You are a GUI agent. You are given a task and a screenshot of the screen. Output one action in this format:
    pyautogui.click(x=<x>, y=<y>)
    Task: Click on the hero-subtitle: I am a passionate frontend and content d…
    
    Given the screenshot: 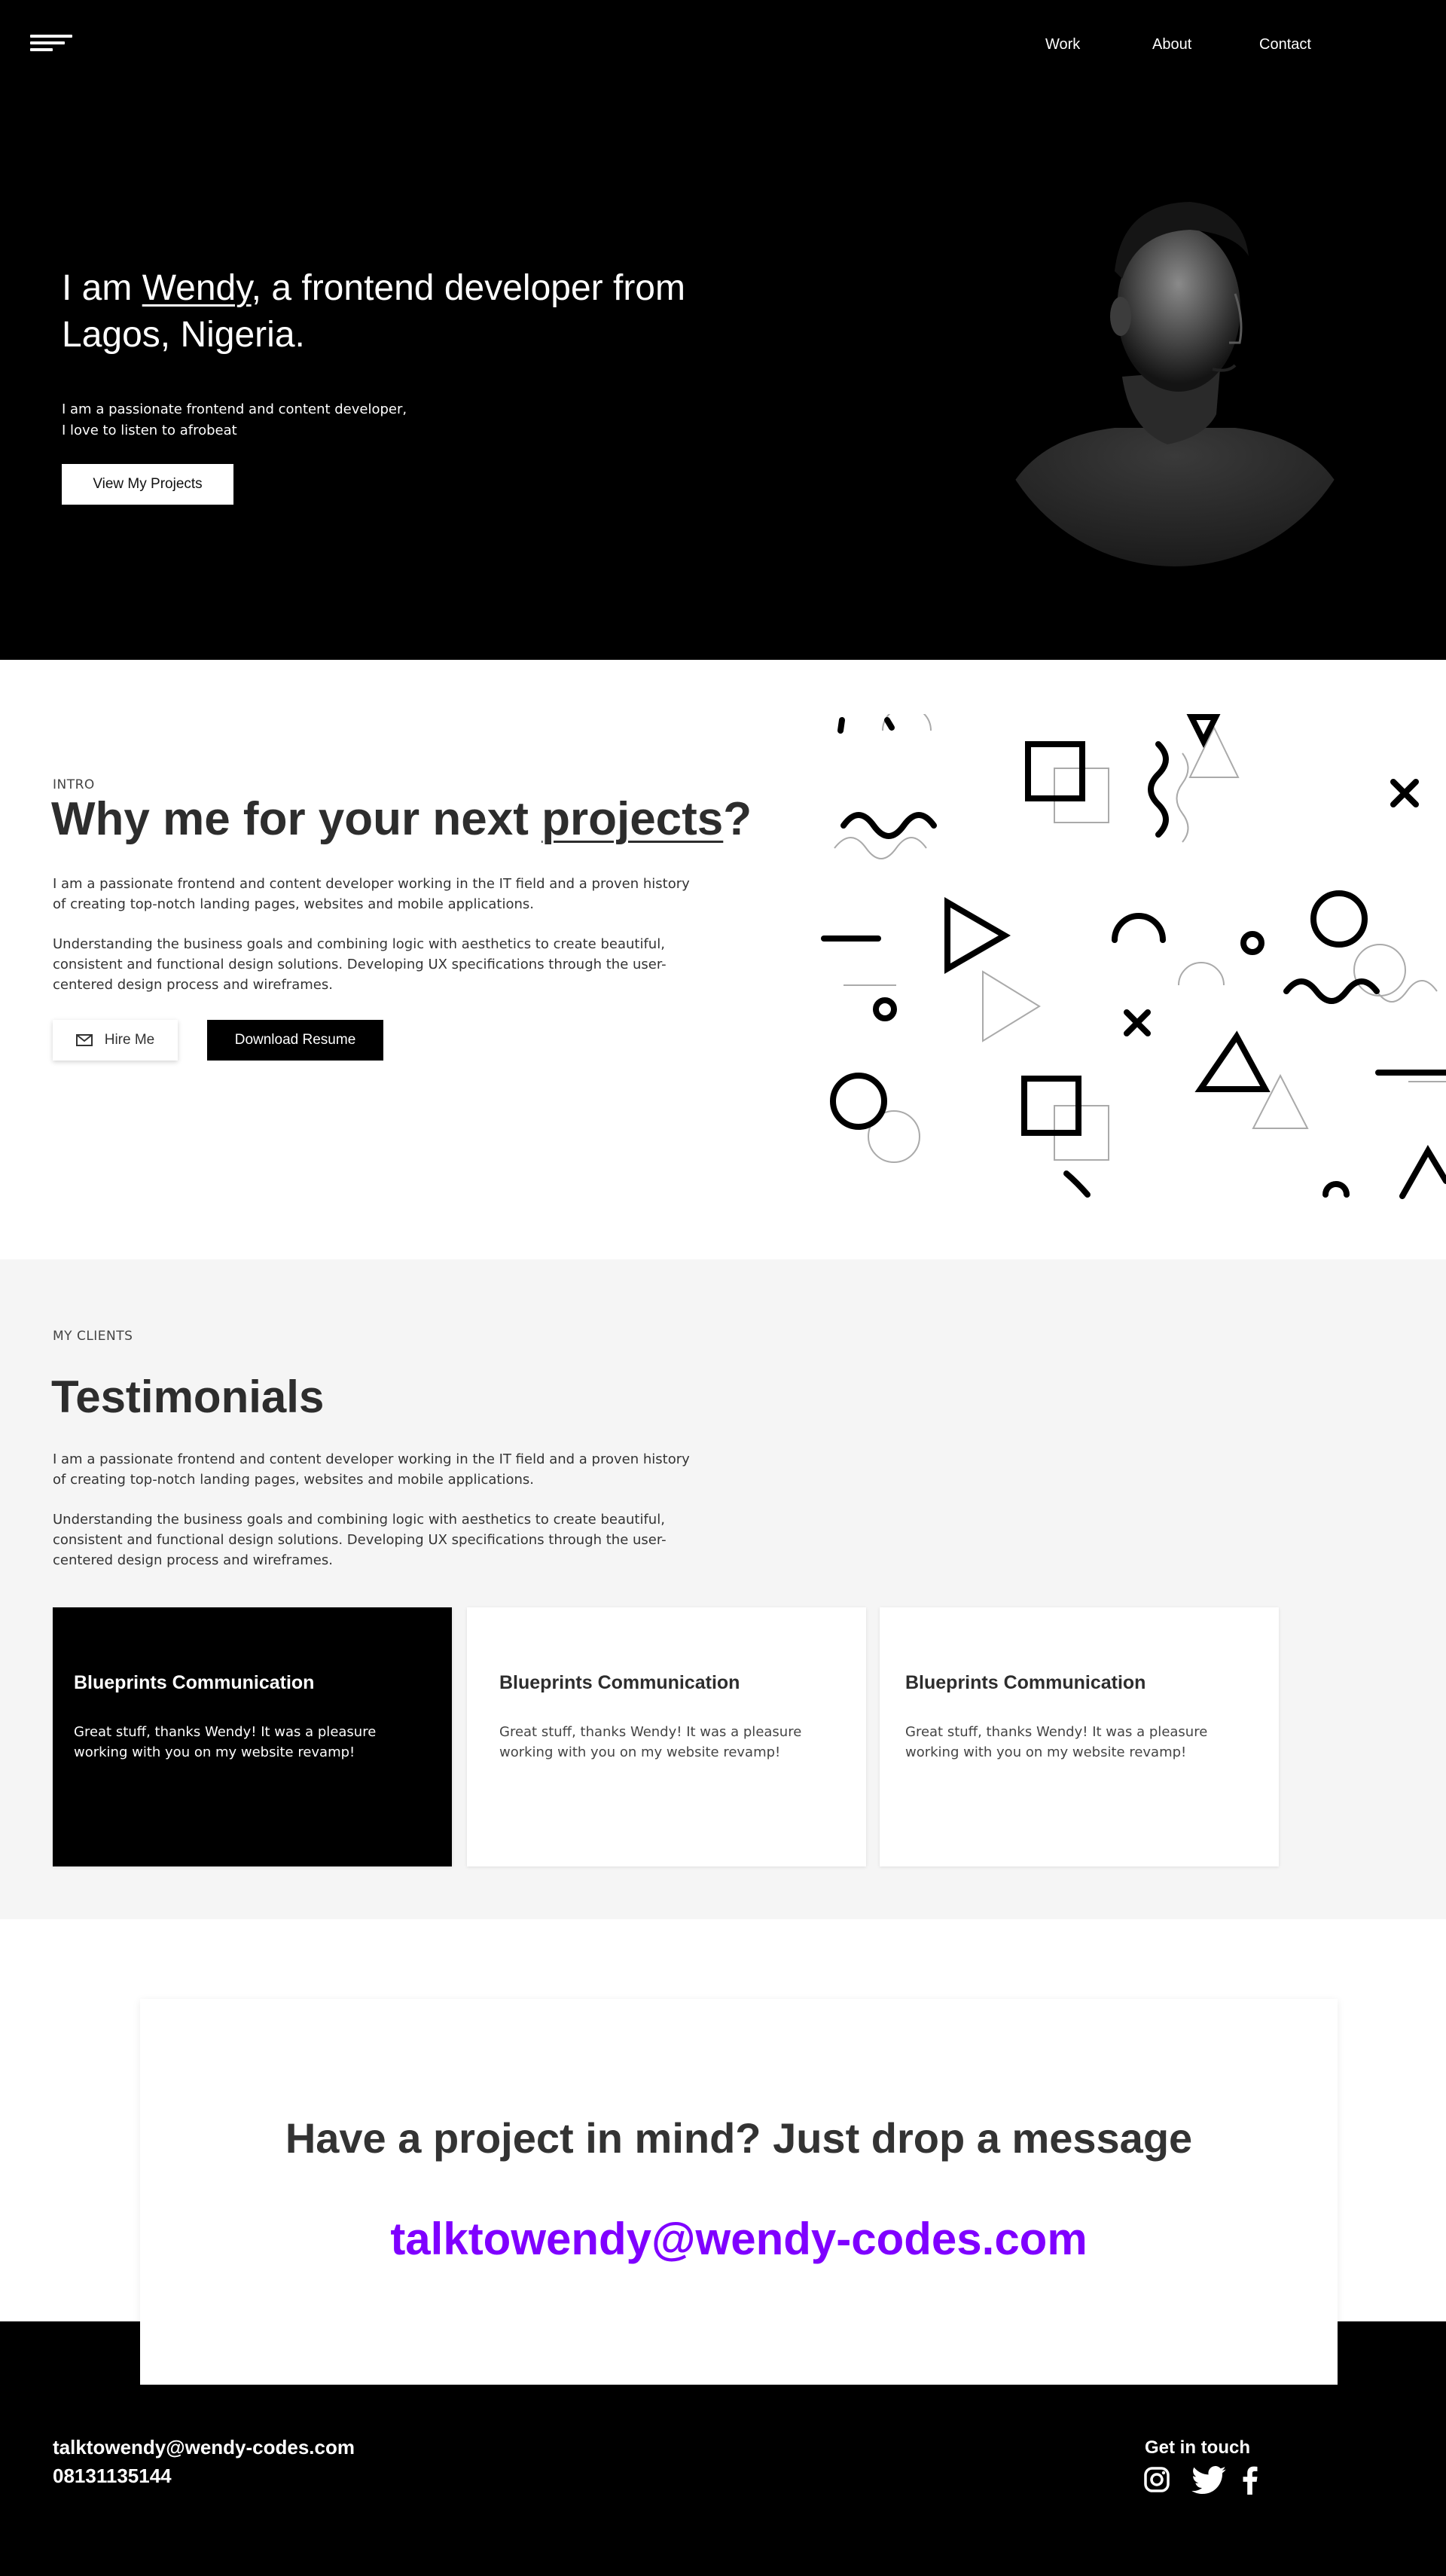 What is the action you would take?
    pyautogui.click(x=234, y=420)
    